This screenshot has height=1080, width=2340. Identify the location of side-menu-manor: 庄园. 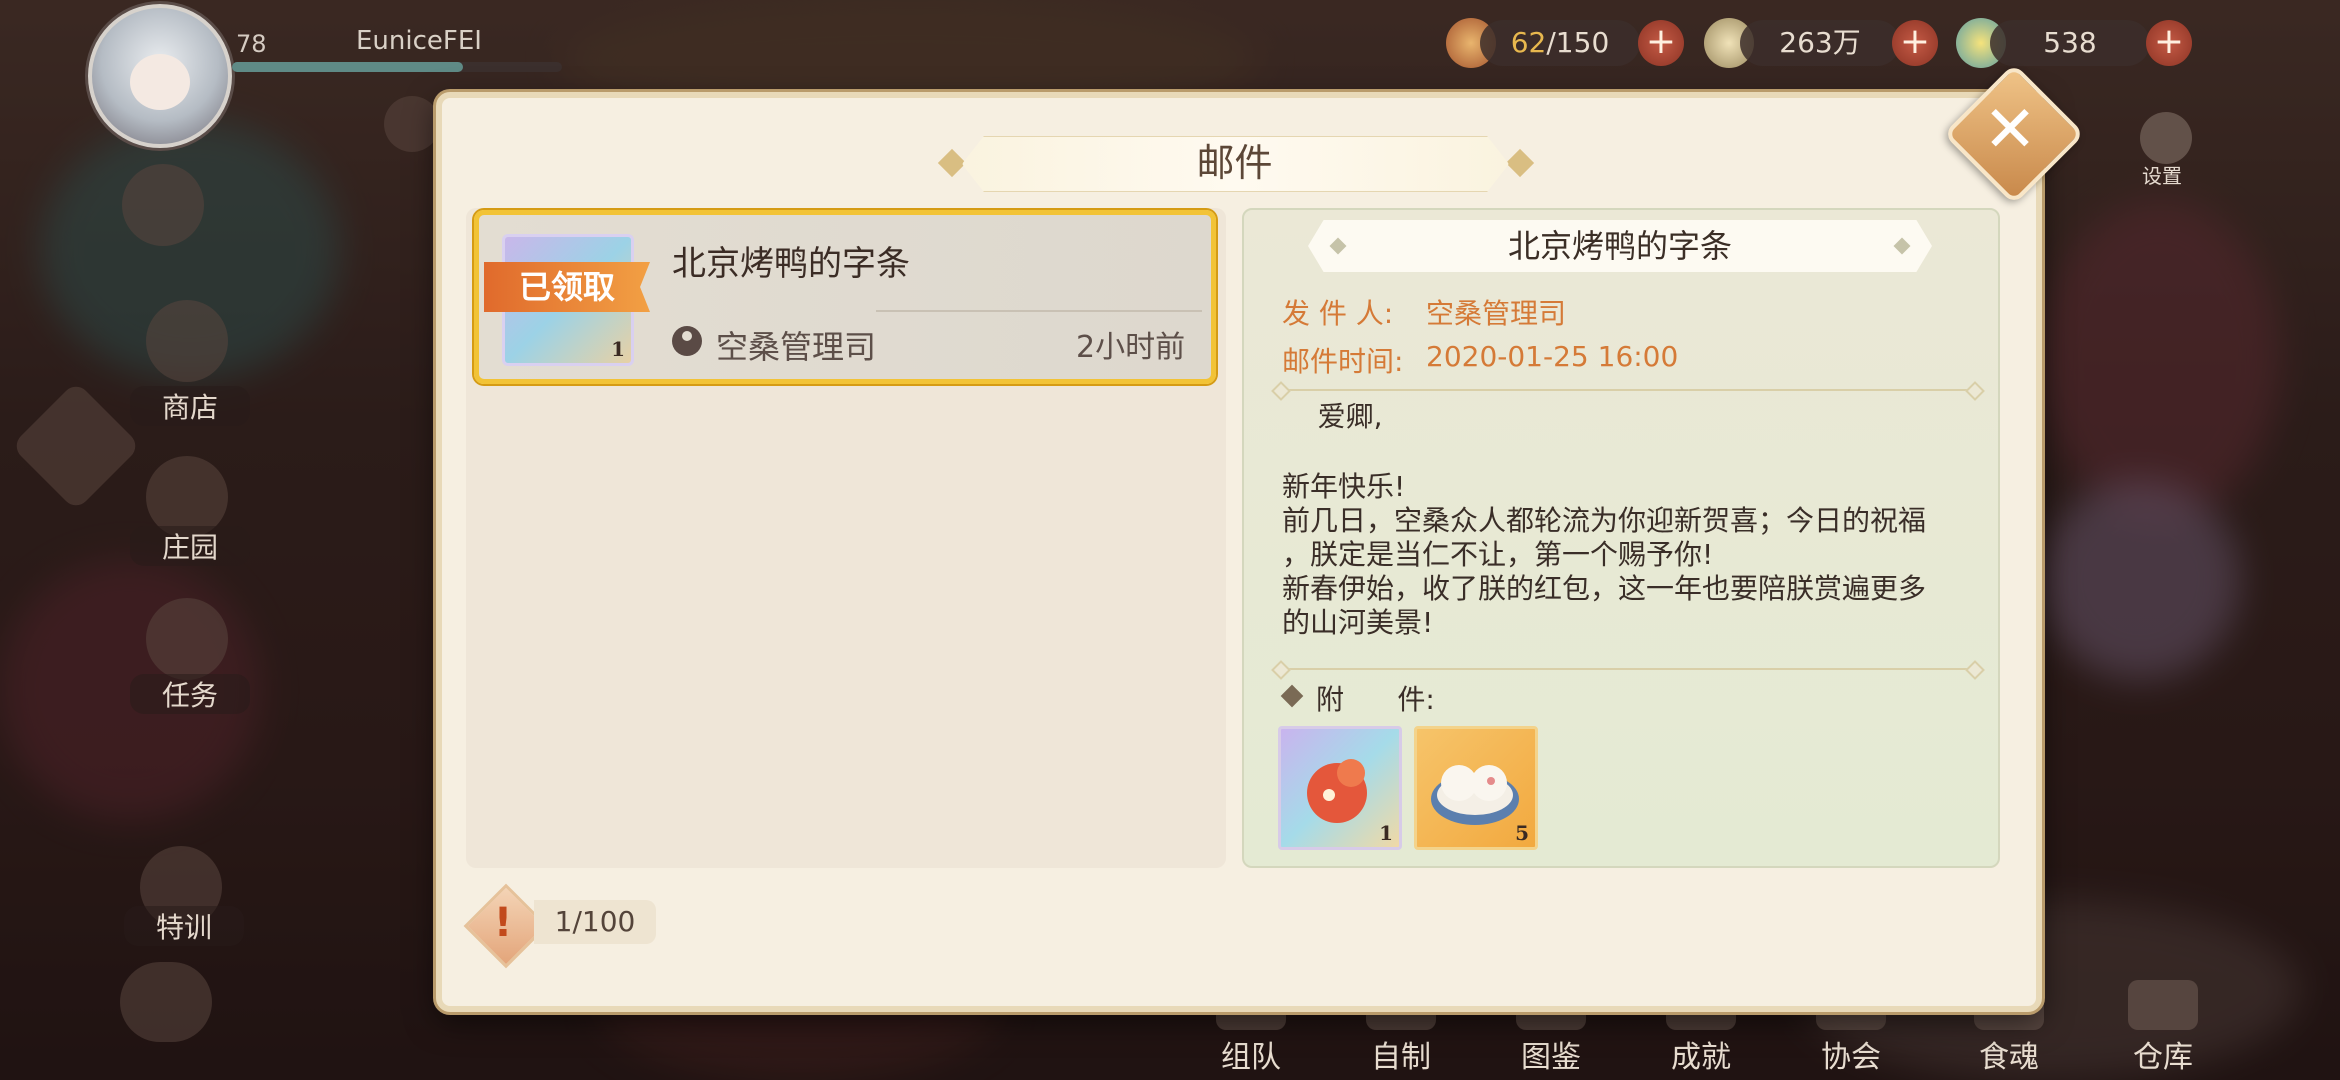
(190, 546).